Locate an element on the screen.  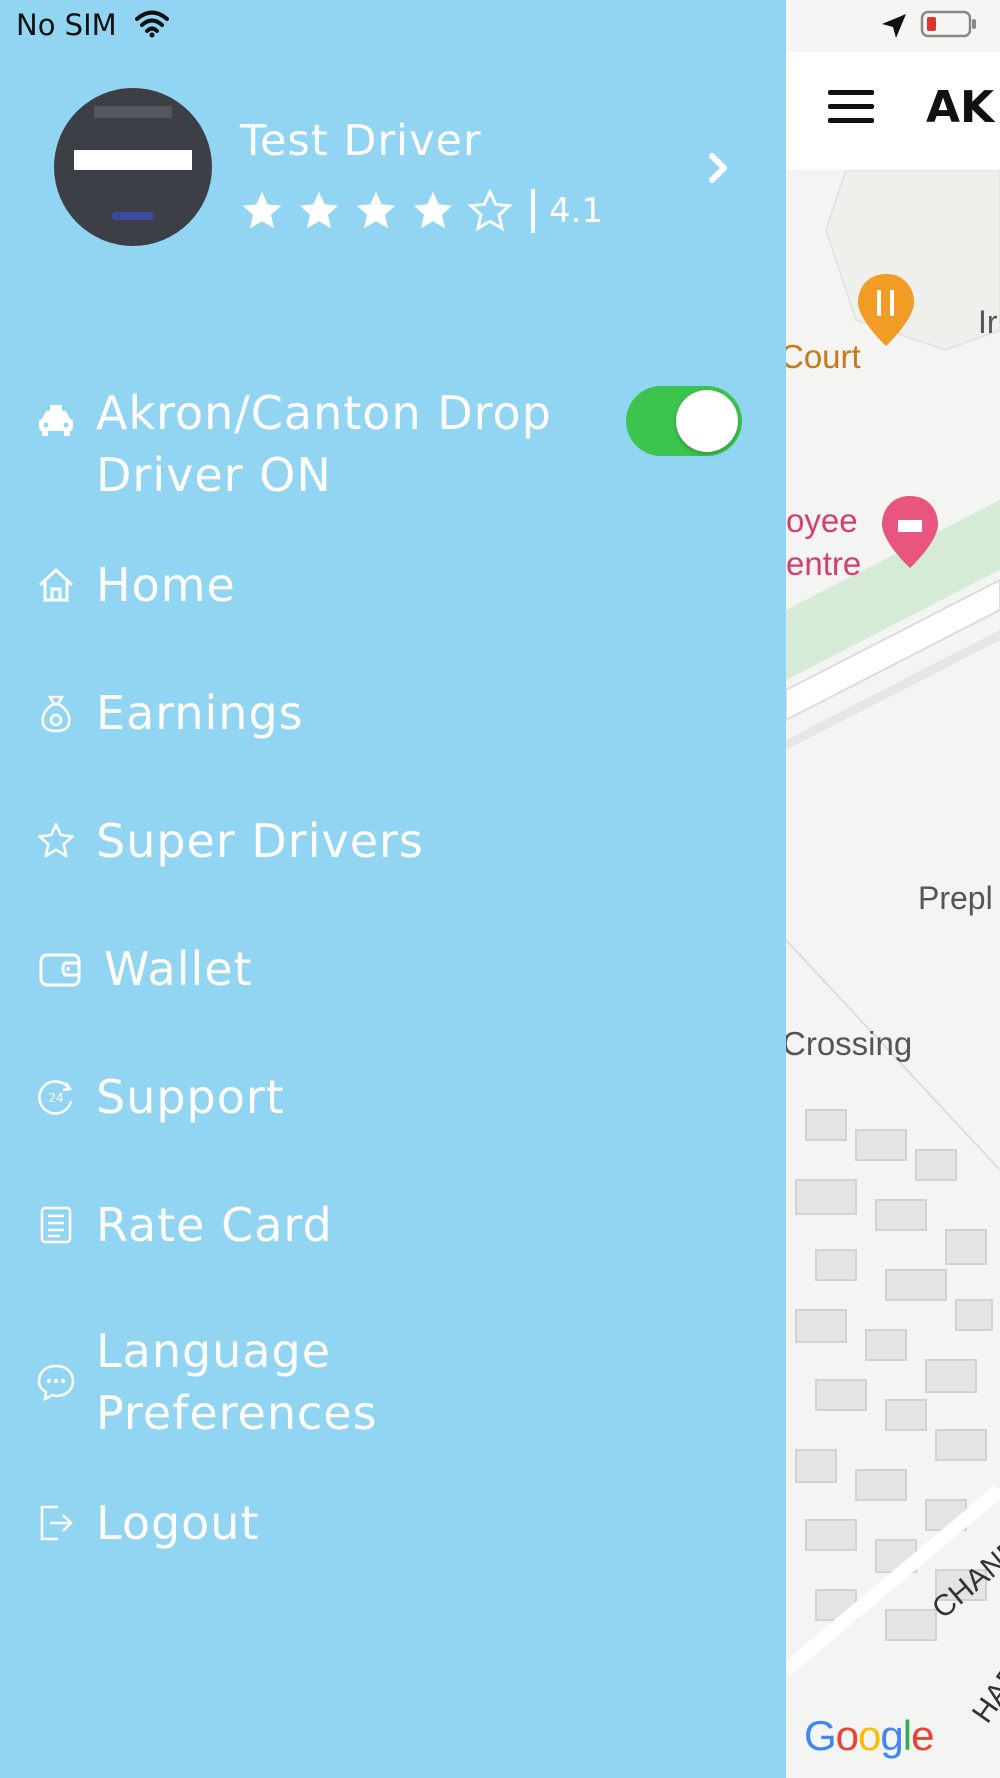
support-24-icon: 24 is located at coordinates (55, 1097).